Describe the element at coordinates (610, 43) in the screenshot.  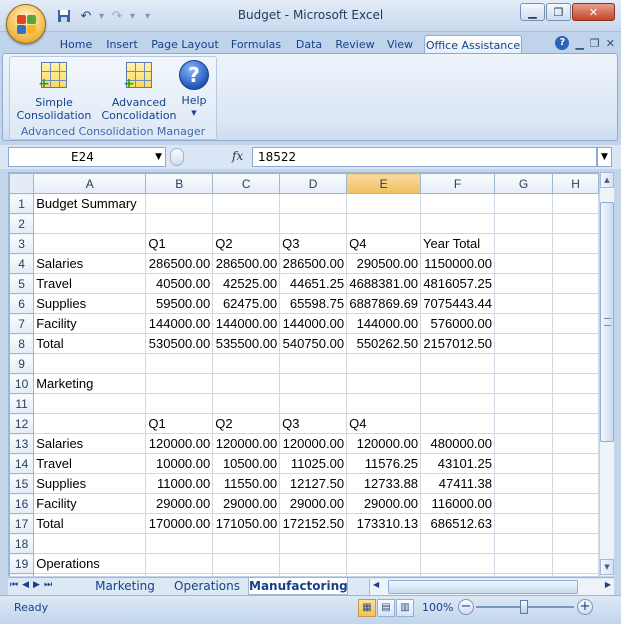
I see `close-workbook-icon: ✕` at that location.